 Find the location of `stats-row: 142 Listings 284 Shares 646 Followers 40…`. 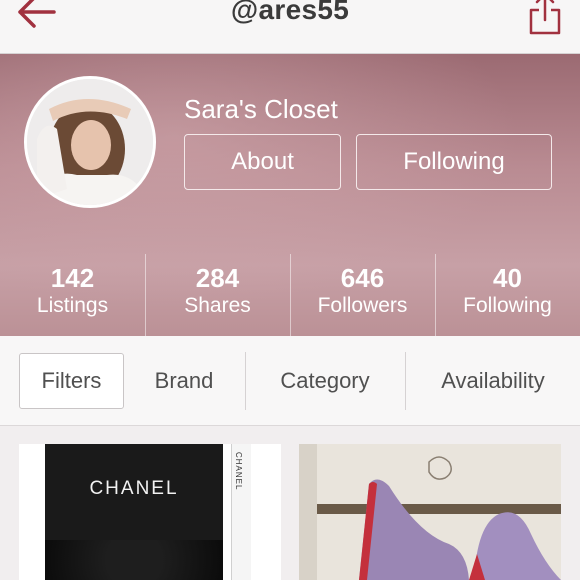

stats-row: 142 Listings 284 Shares 646 Followers 40… is located at coordinates (290, 295).